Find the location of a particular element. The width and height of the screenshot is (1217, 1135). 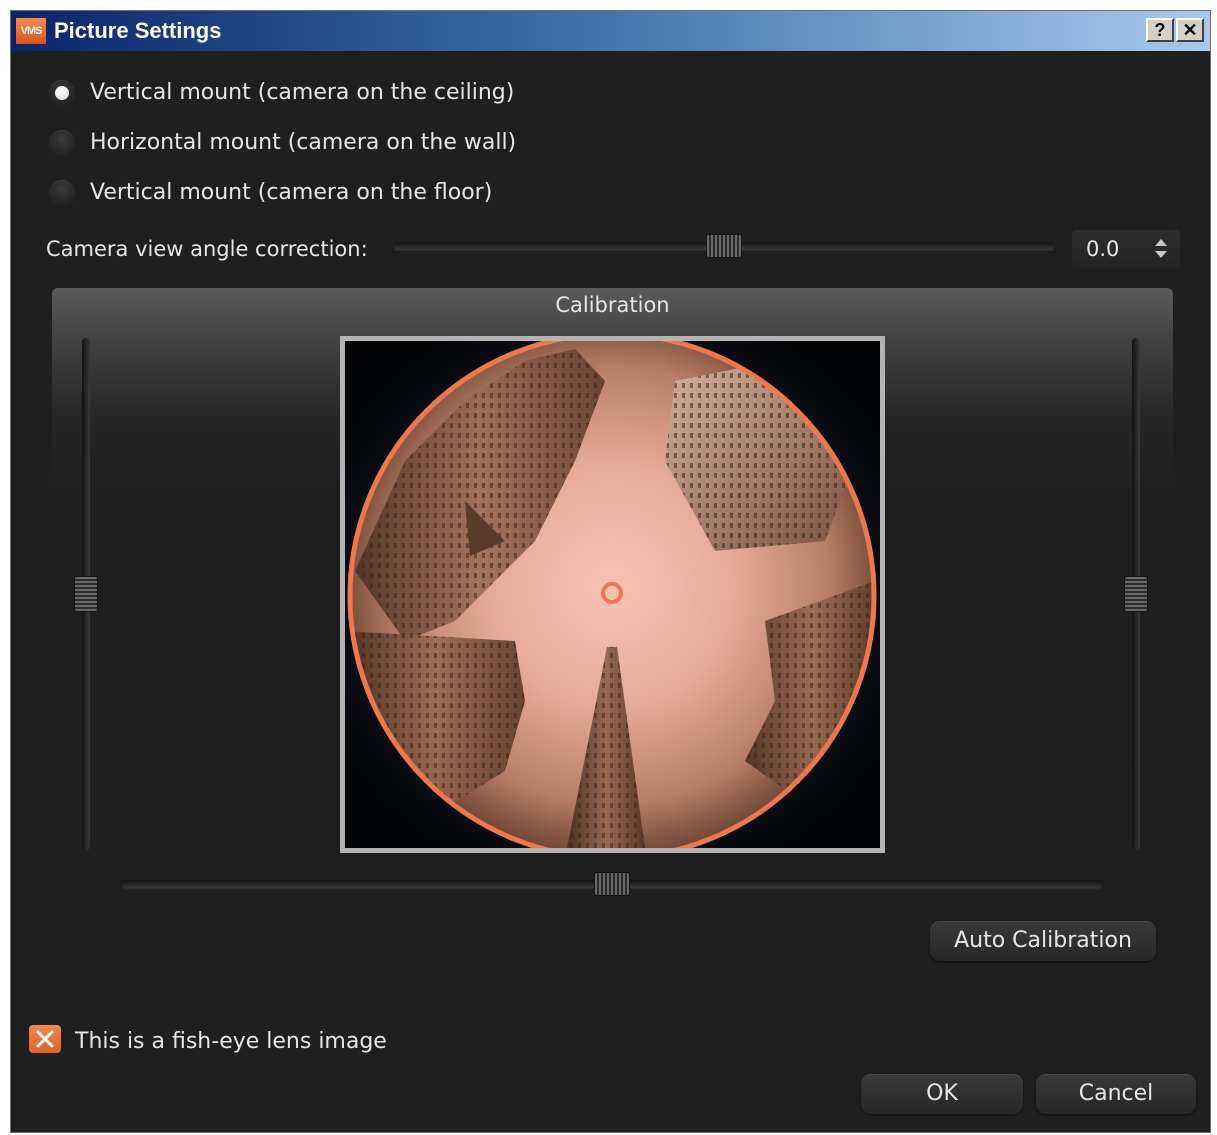

right-slider-handle is located at coordinates (1136, 594).